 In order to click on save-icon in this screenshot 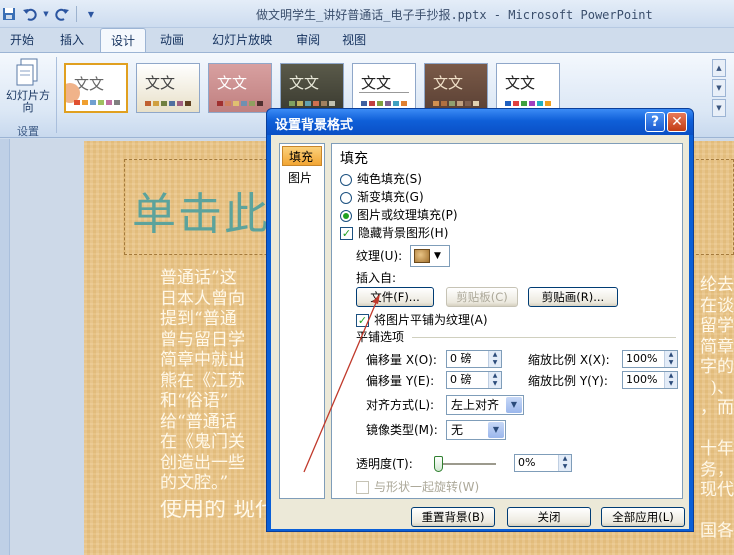, I will do `click(9, 14)`.